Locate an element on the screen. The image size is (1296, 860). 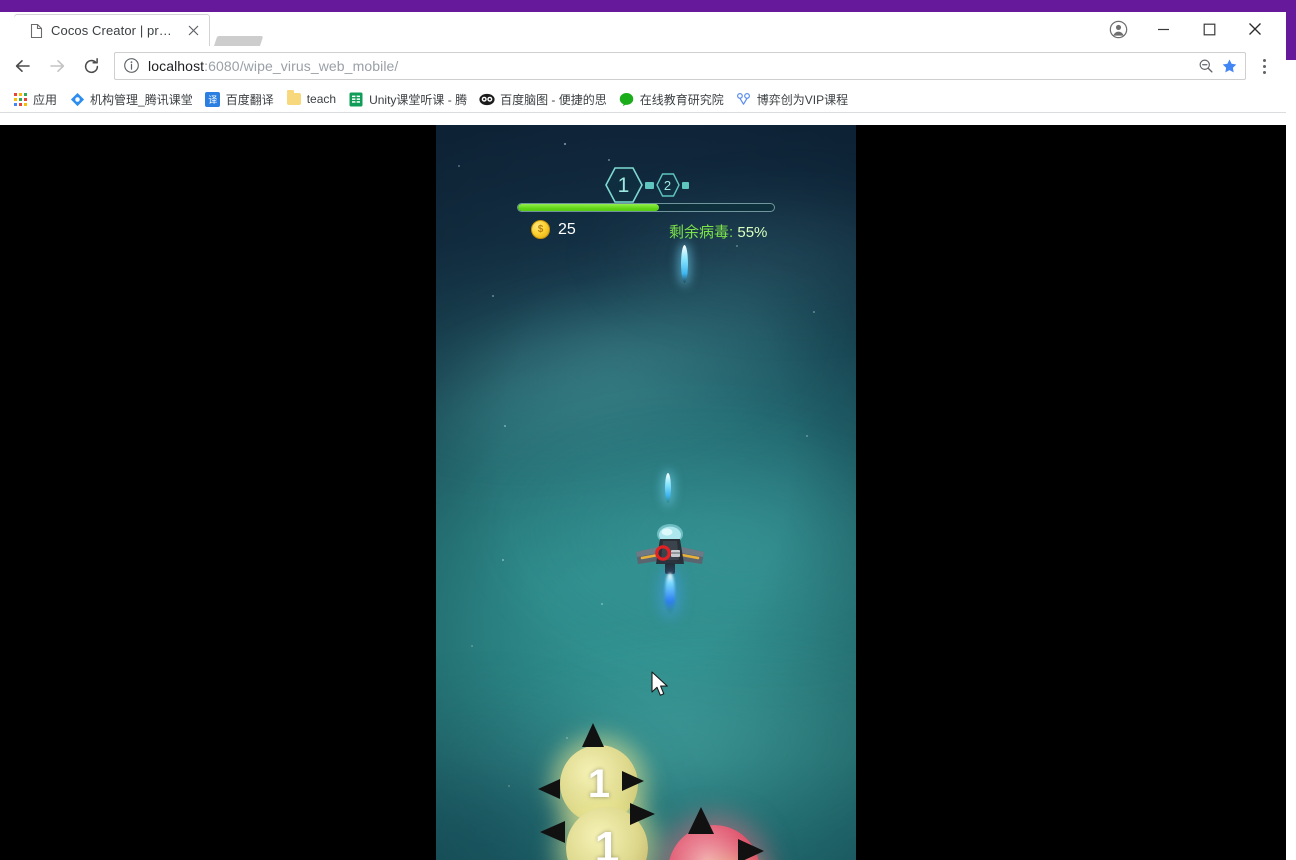
hud-stats-row: $ 25 剩余病毒: 55% is located at coordinates (646, 233).